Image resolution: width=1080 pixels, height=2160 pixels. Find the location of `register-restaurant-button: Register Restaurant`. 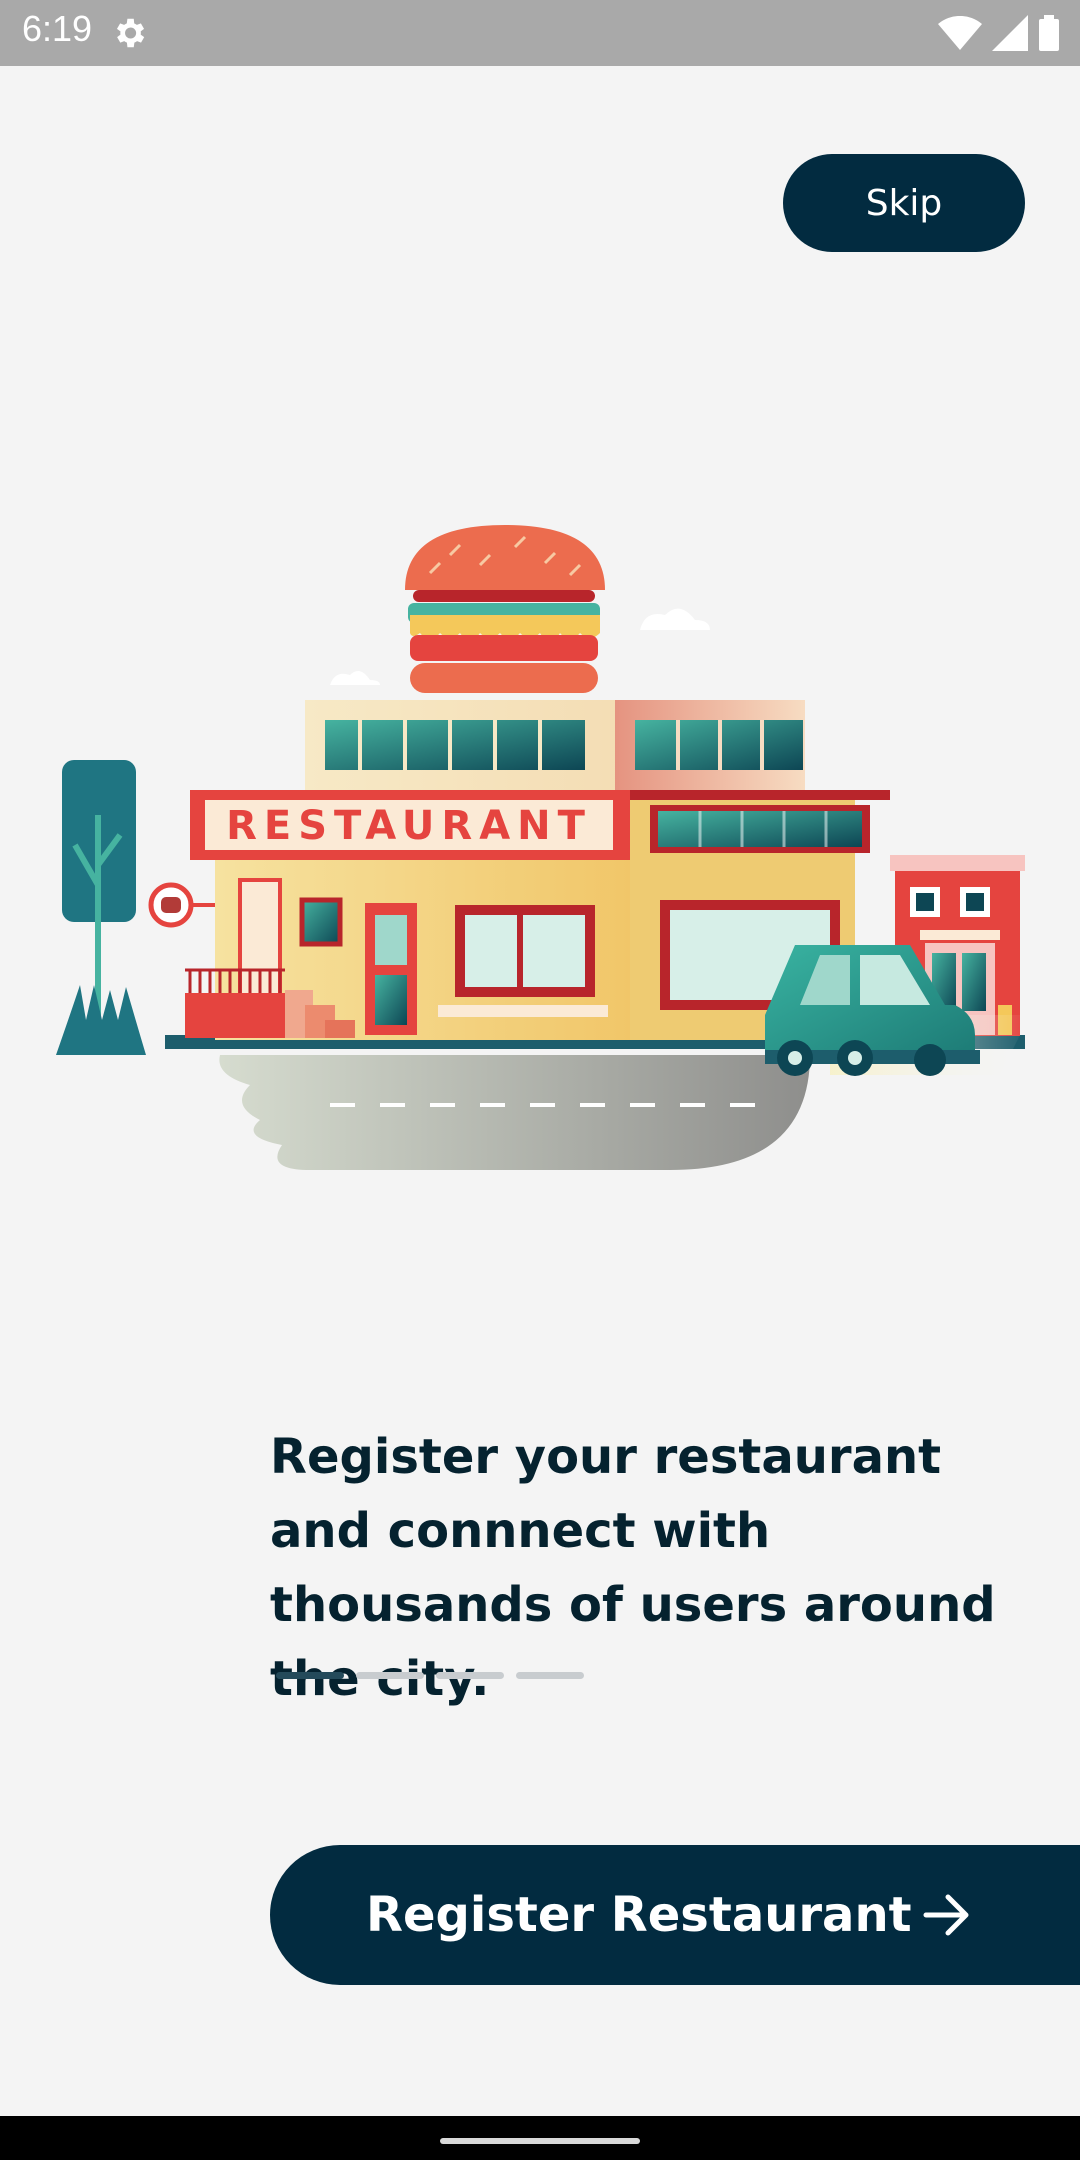

register-restaurant-button: Register Restaurant is located at coordinates (675, 1915).